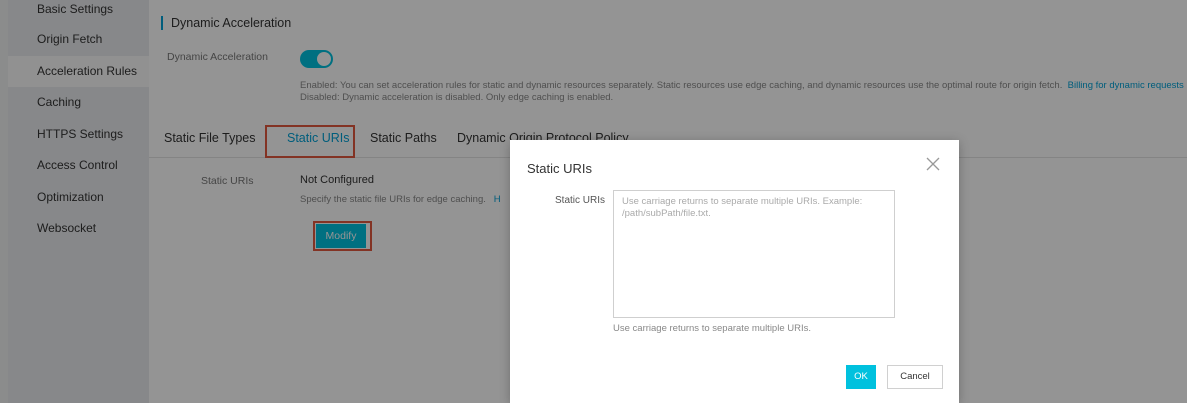 This screenshot has height=403, width=1187. I want to click on dialog-title: Static URIs, so click(560, 168).